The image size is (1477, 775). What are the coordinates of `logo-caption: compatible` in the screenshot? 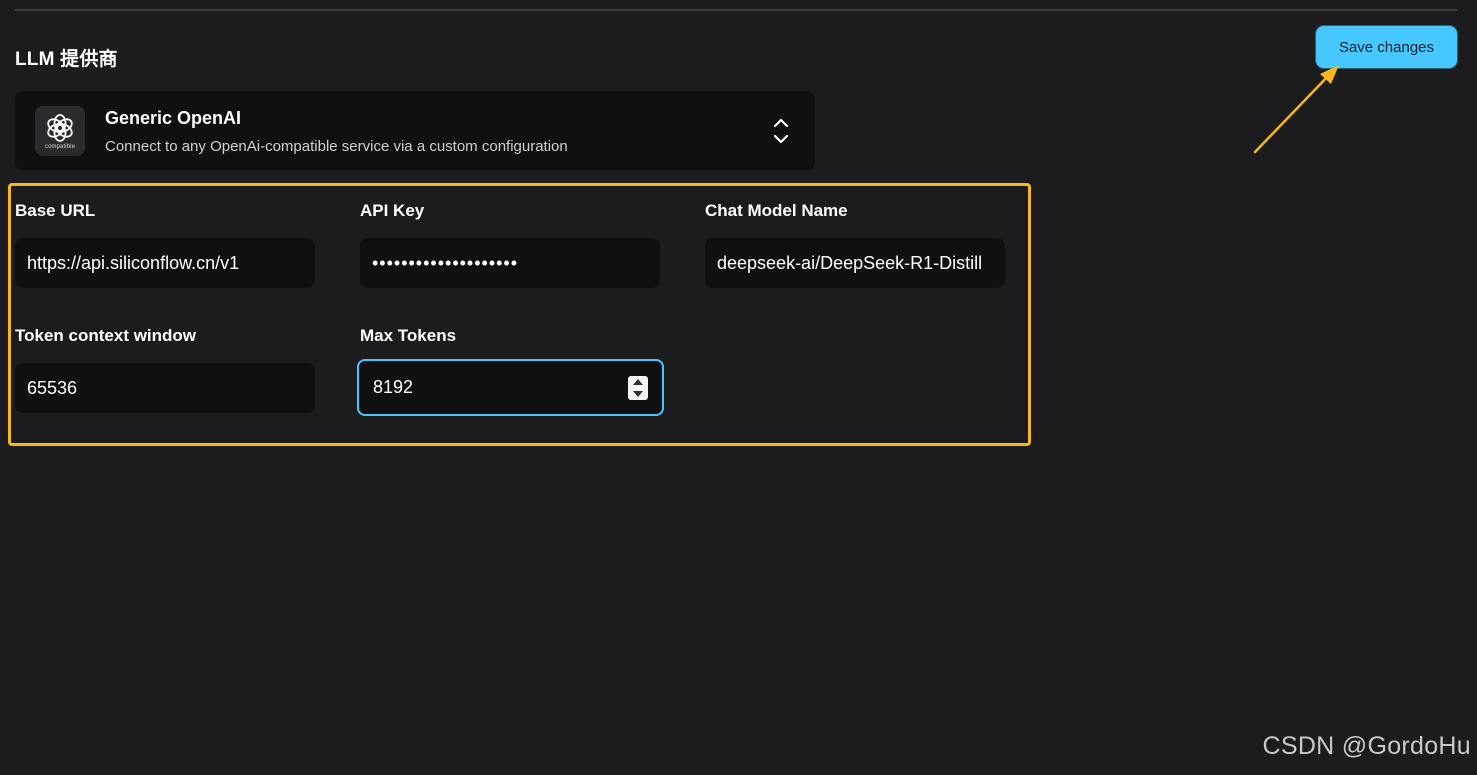 It's located at (59, 146).